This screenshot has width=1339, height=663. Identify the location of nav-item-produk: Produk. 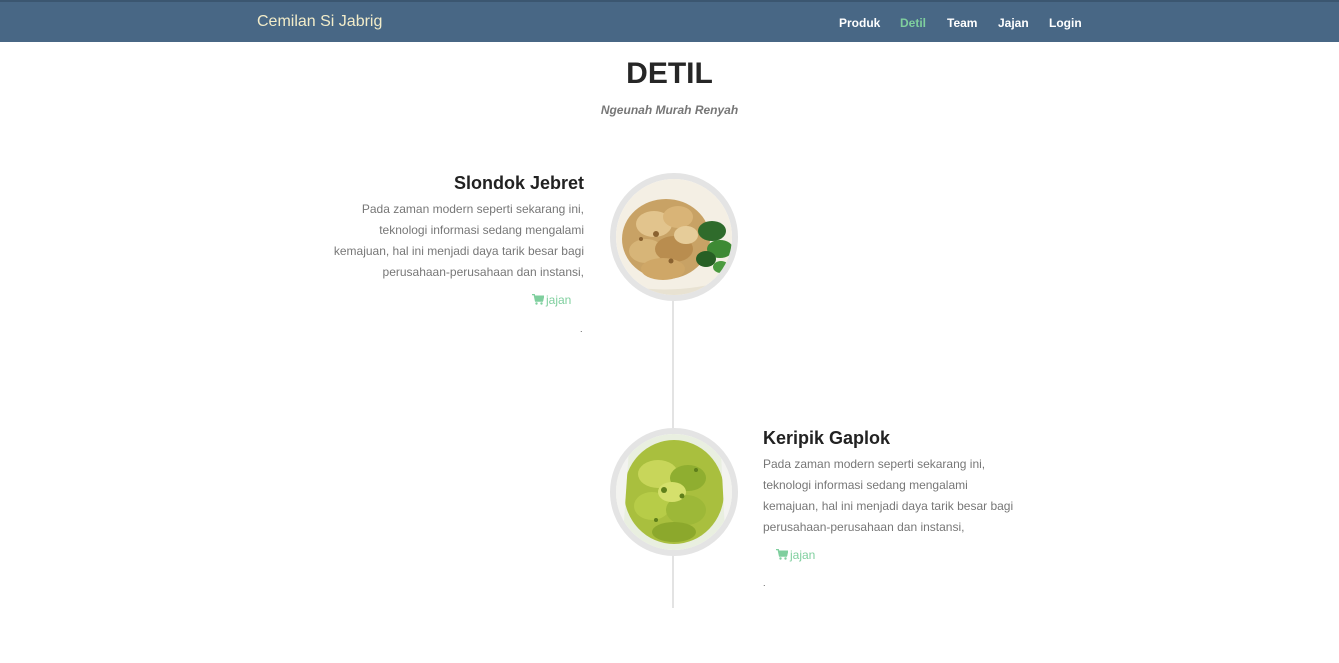
(859, 23).